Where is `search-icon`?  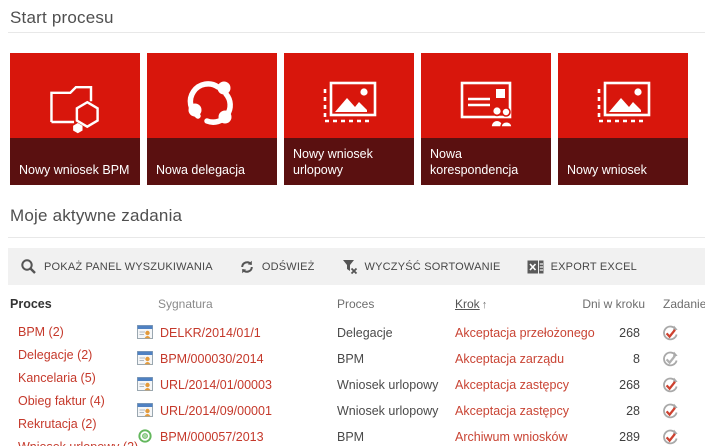 search-icon is located at coordinates (28, 266).